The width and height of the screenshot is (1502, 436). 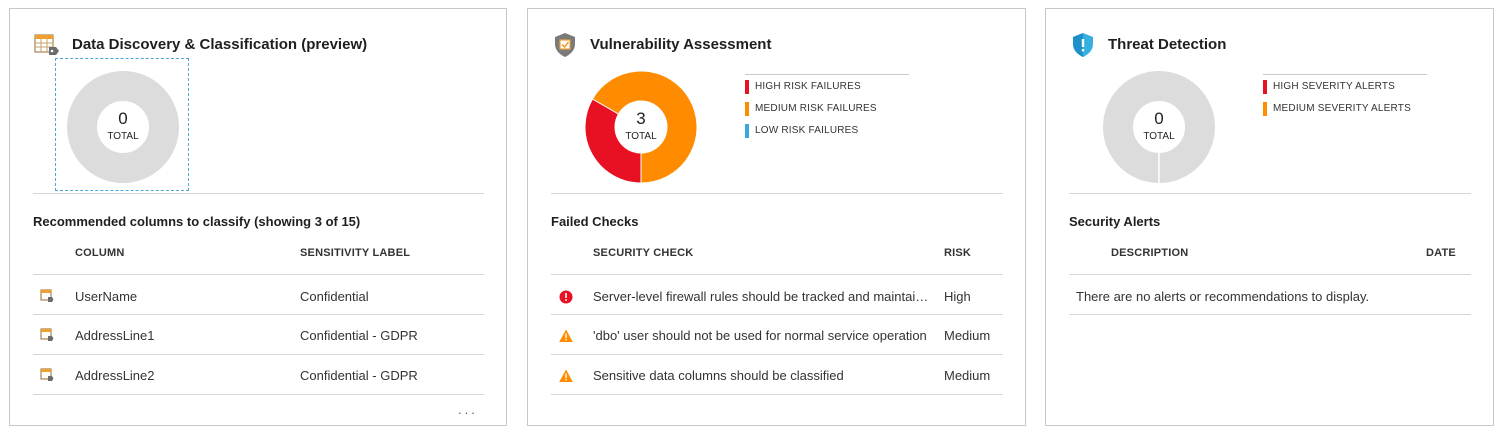 I want to click on column-header-description: DESCRIPTION, so click(x=1150, y=253).